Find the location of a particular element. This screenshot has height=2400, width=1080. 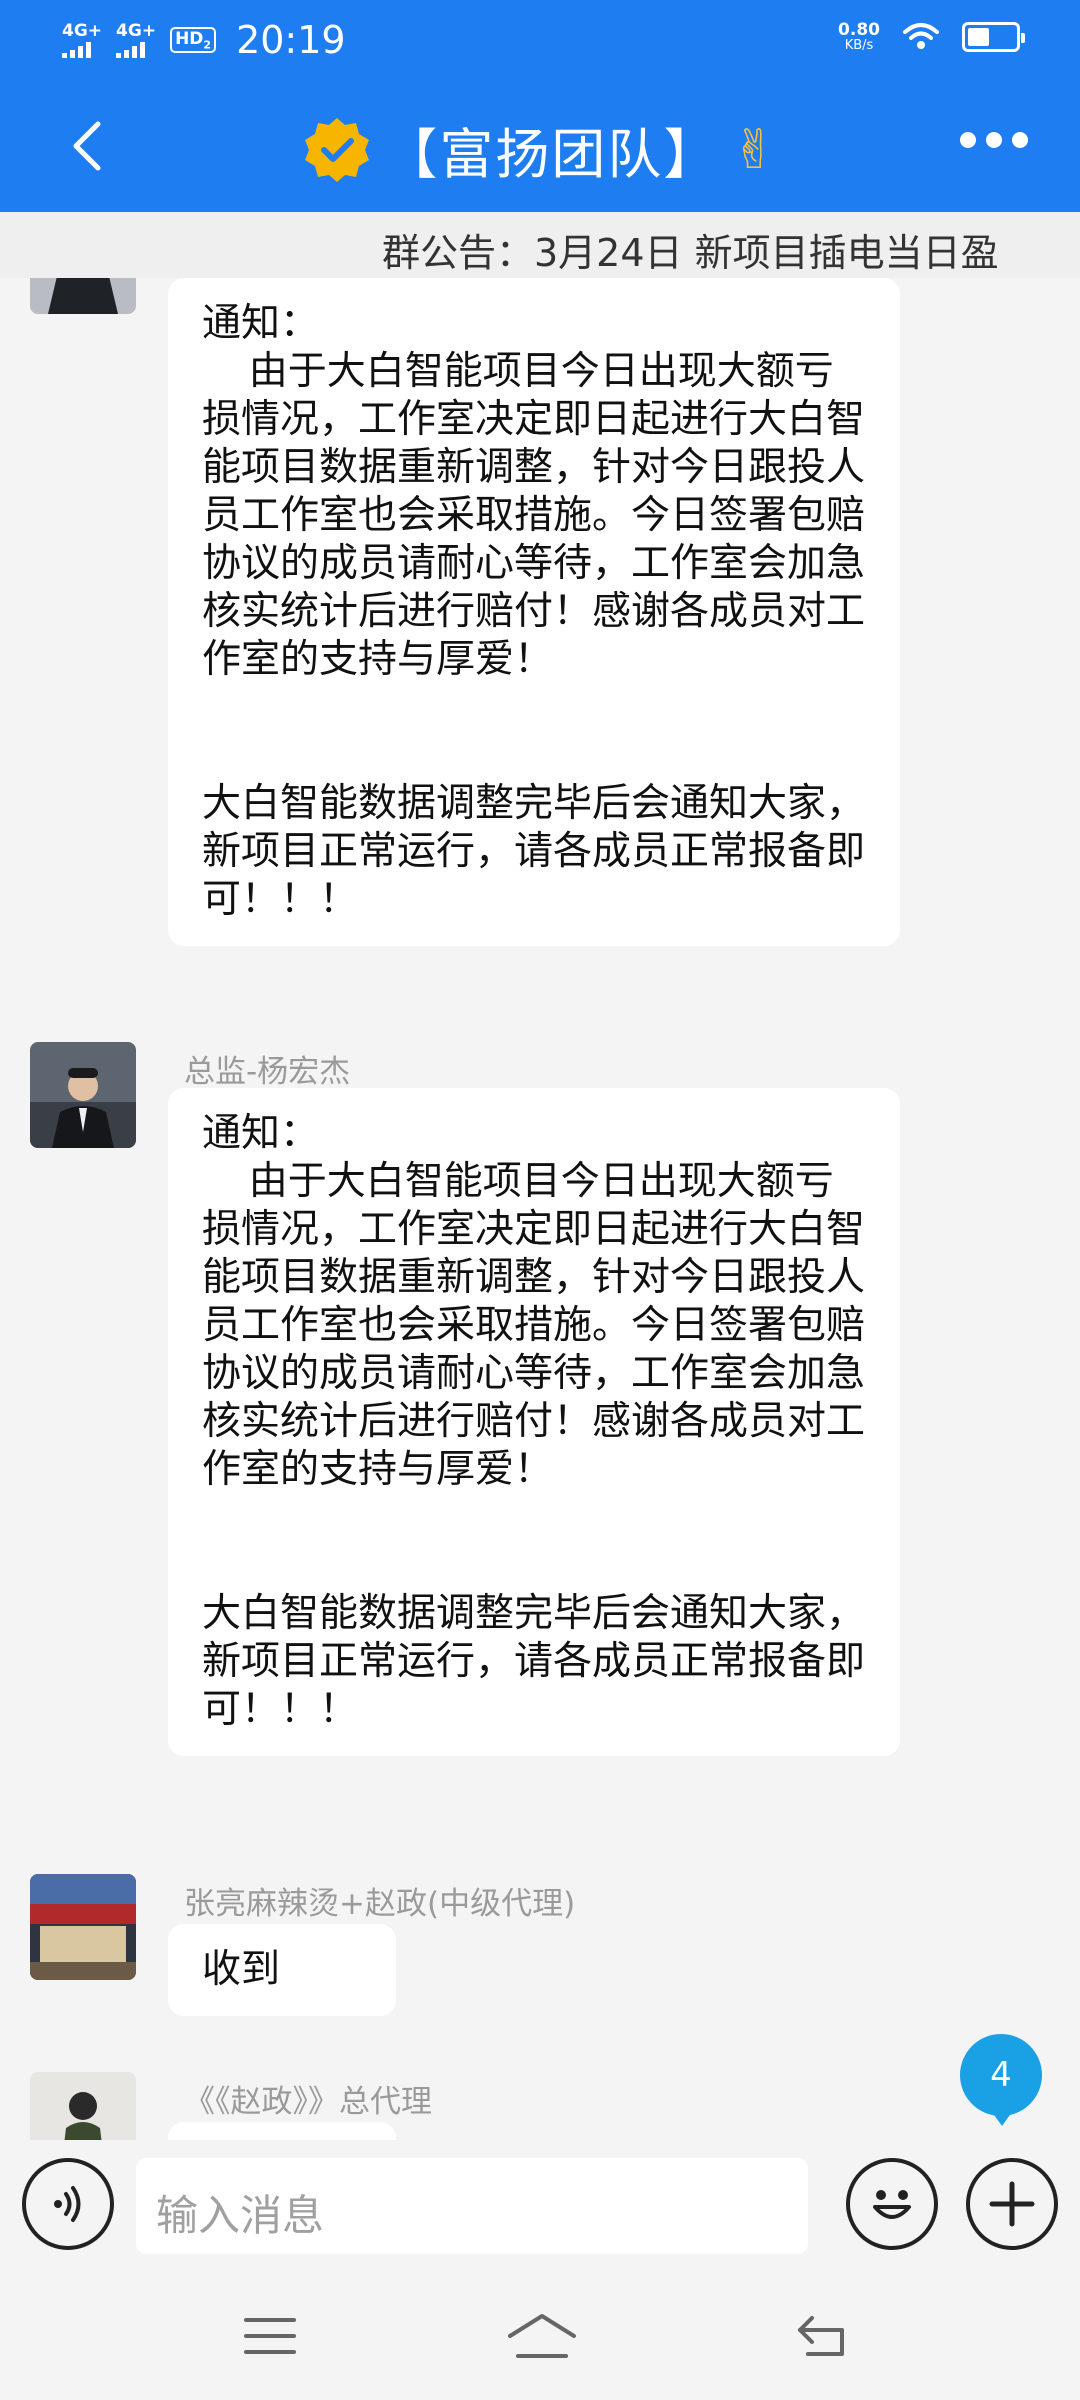

message-input-bar: 输入消息 is located at coordinates (540, 2205).